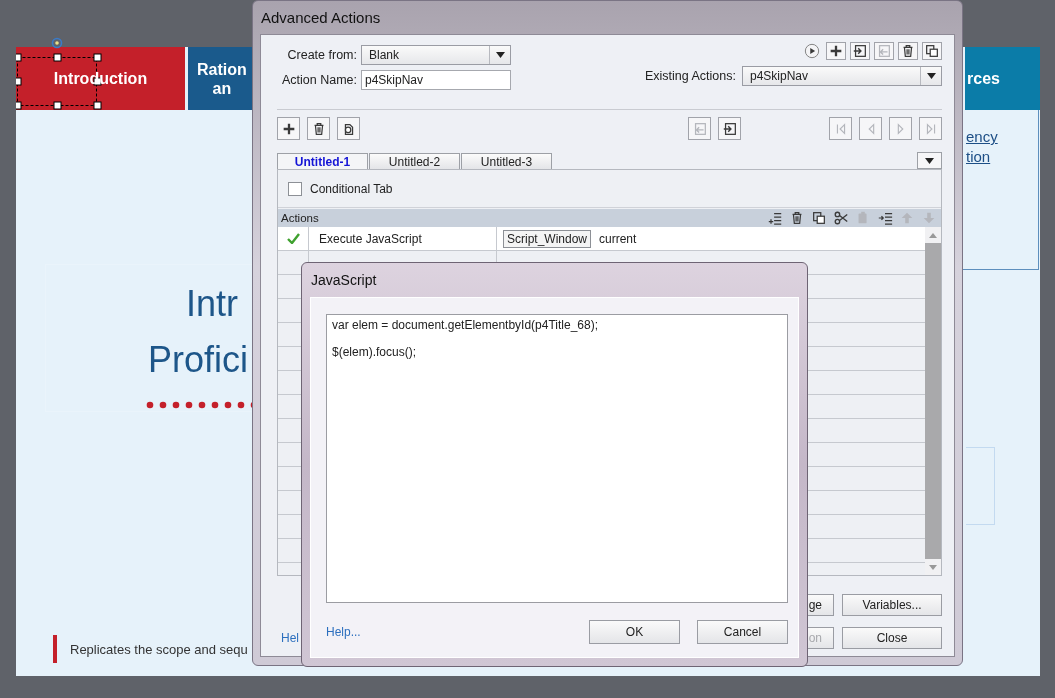  Describe the element at coordinates (436, 55) in the screenshot. I see `create-from-dropdown: Blank` at that location.